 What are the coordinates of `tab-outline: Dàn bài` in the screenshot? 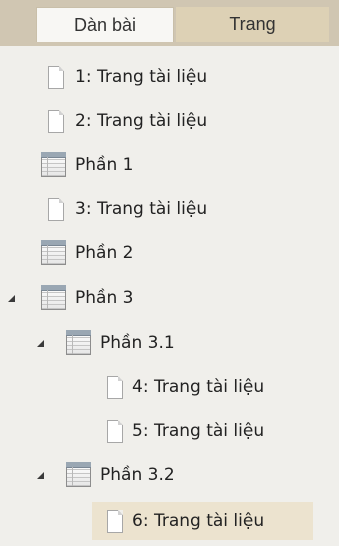 It's located at (105, 24).